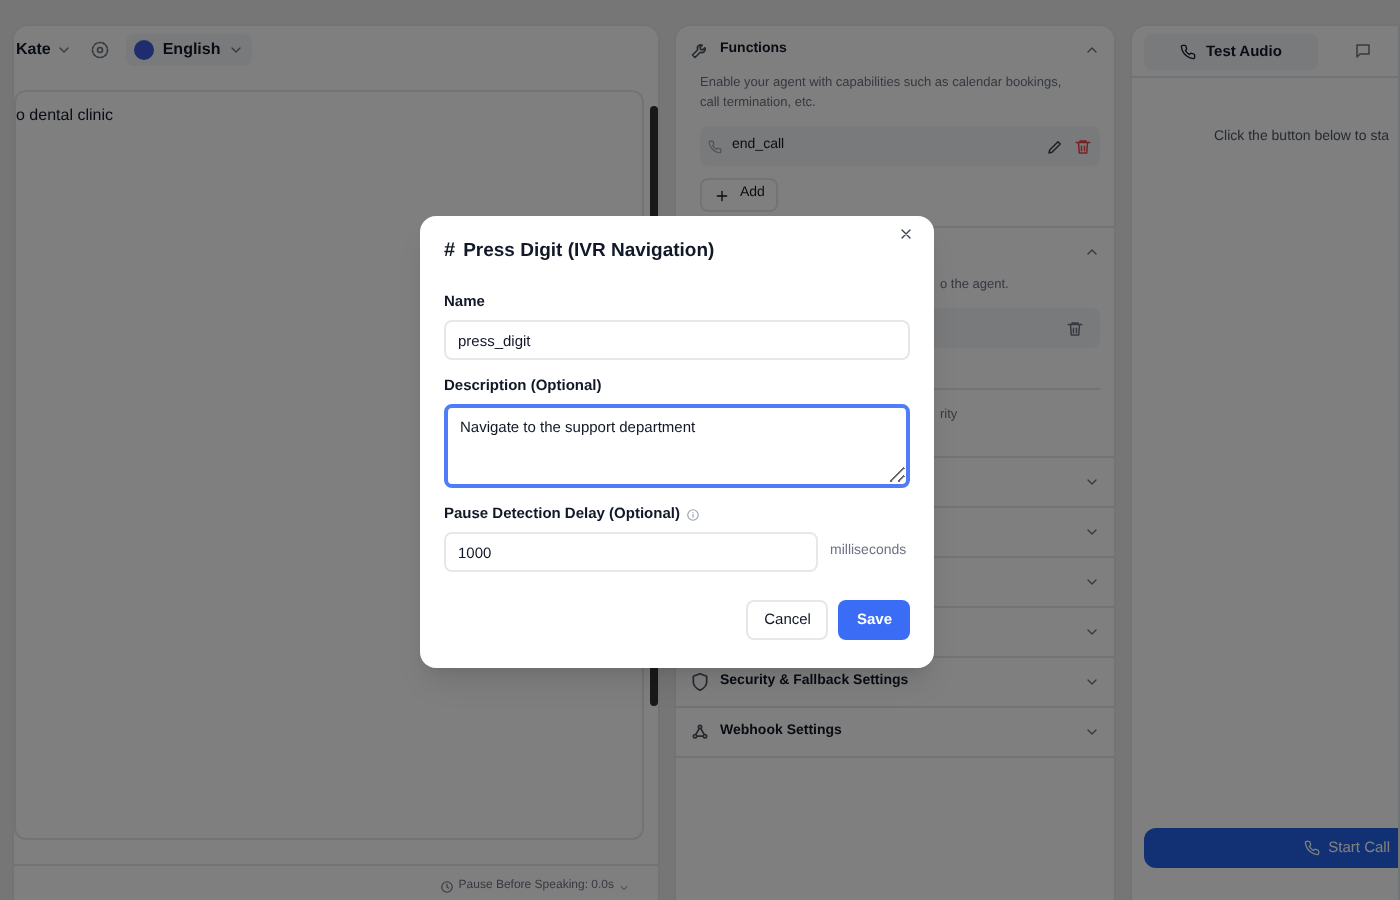  Describe the element at coordinates (700, 732) in the screenshot. I see `webhook-icon` at that location.